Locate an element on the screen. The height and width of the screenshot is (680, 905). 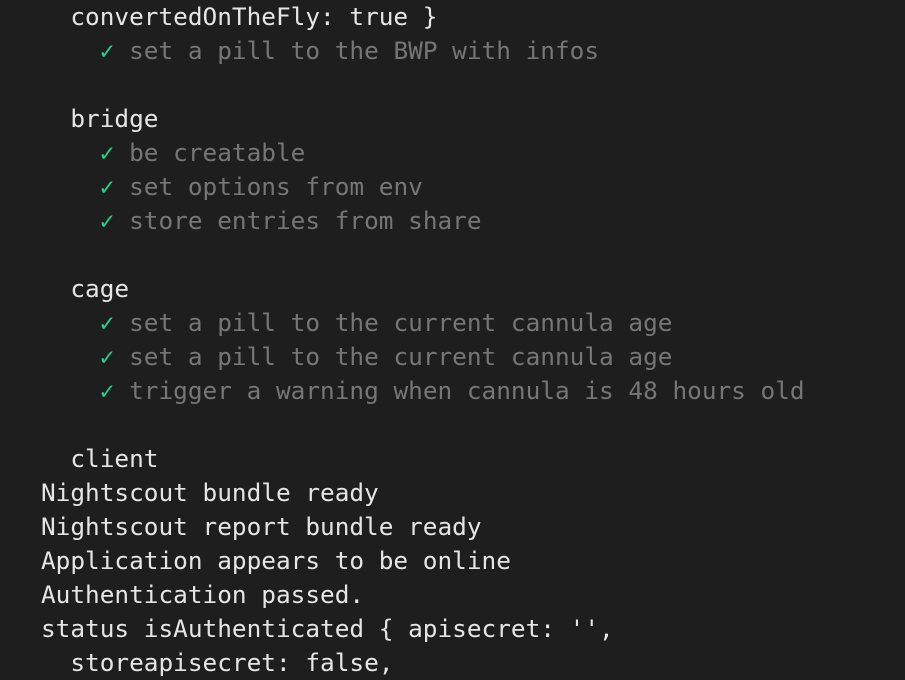
line-text: client is located at coordinates (114, 458).